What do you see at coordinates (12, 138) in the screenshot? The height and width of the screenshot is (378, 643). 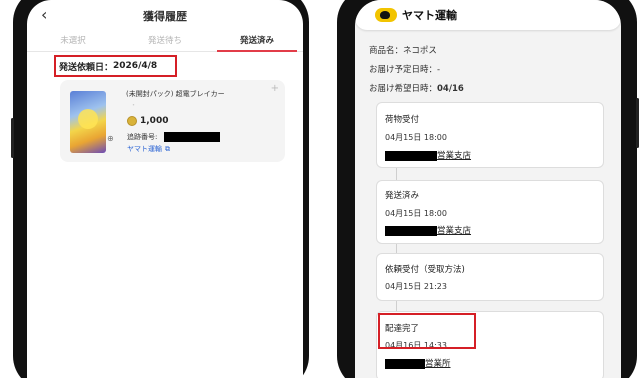 I see `volume-button` at bounding box center [12, 138].